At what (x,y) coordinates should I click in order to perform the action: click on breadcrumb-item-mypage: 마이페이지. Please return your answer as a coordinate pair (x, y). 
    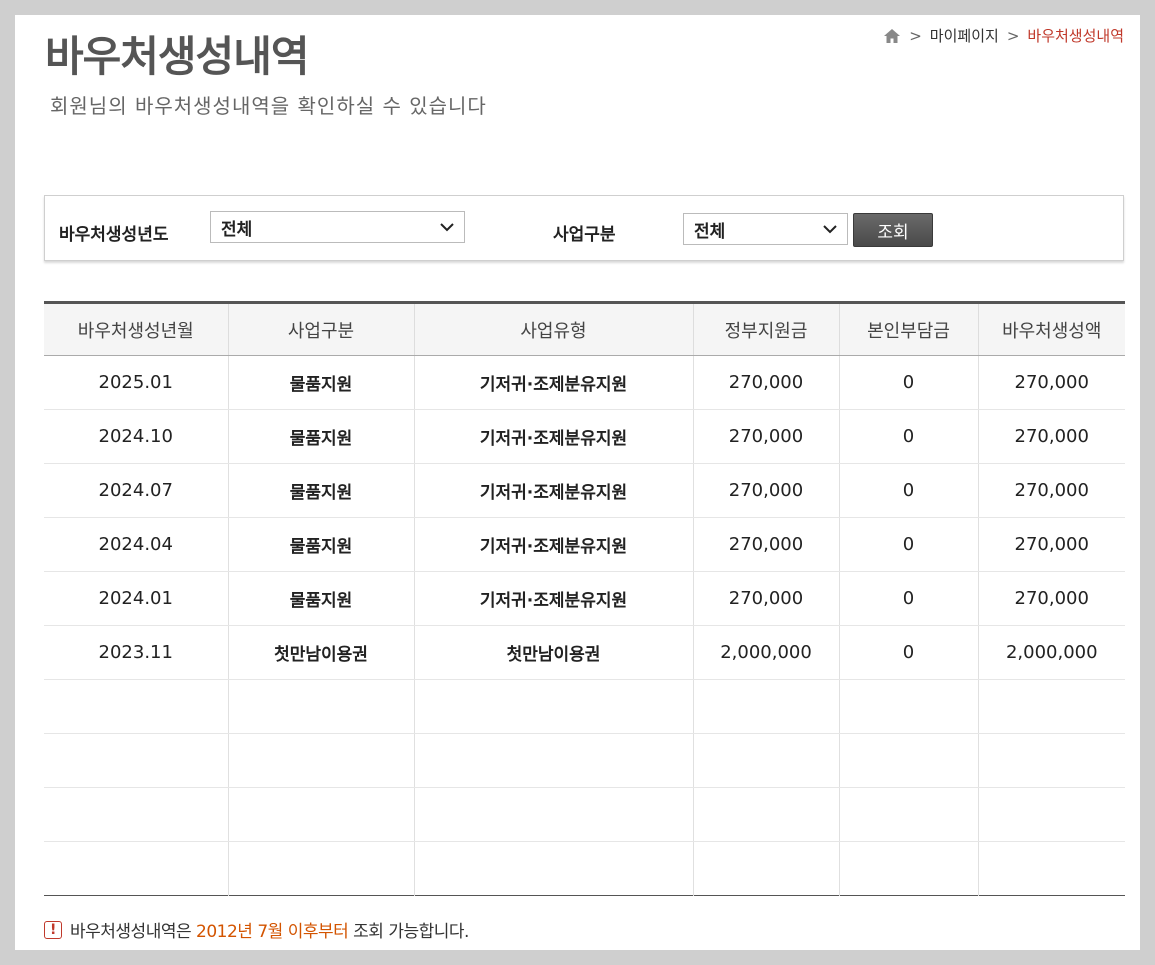
    Looking at the image, I should click on (964, 35).